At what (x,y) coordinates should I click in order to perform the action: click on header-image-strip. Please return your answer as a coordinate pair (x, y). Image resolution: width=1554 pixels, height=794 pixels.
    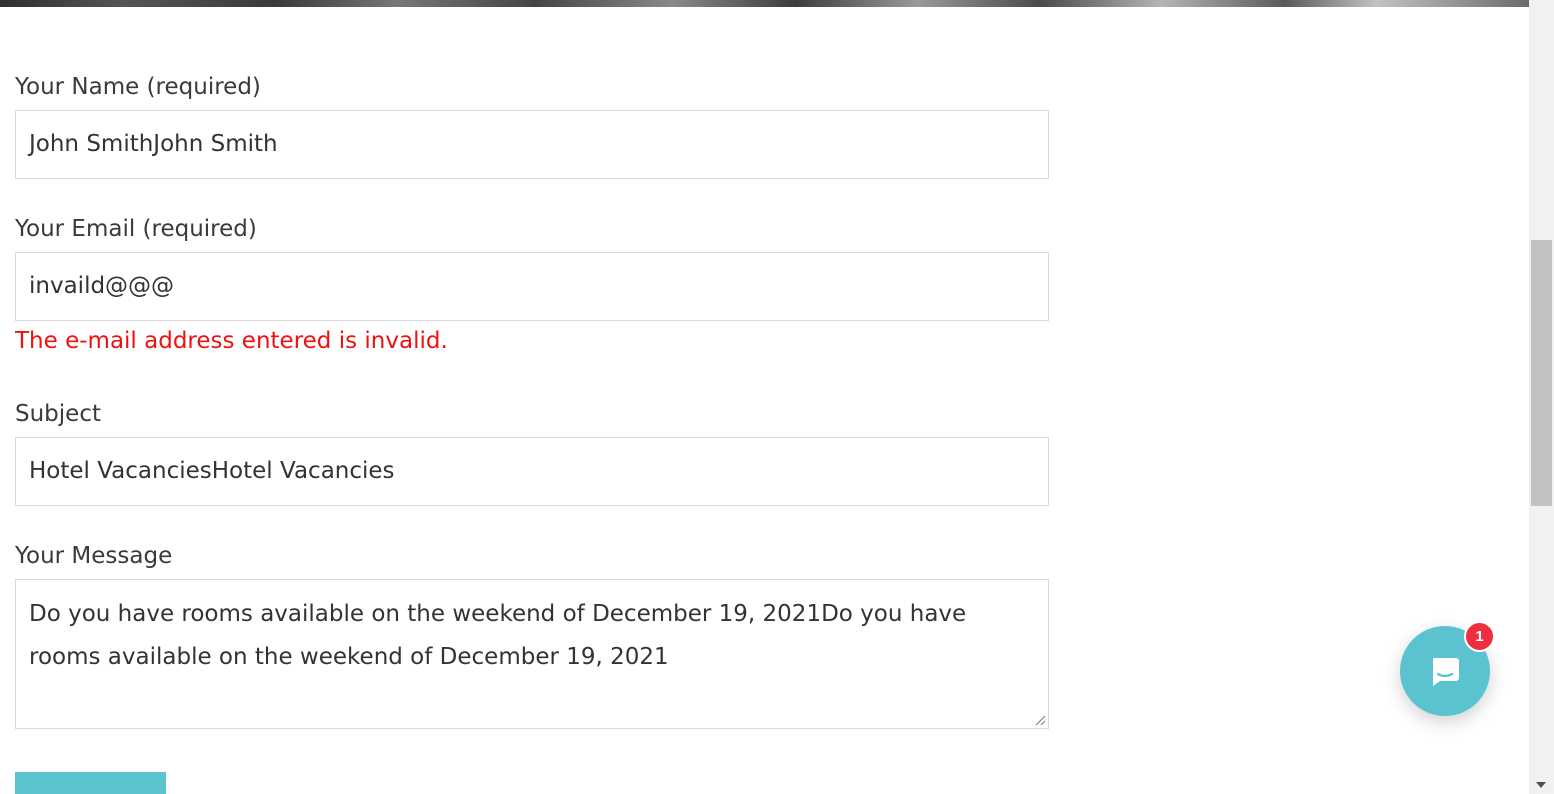
    Looking at the image, I should click on (764, 3).